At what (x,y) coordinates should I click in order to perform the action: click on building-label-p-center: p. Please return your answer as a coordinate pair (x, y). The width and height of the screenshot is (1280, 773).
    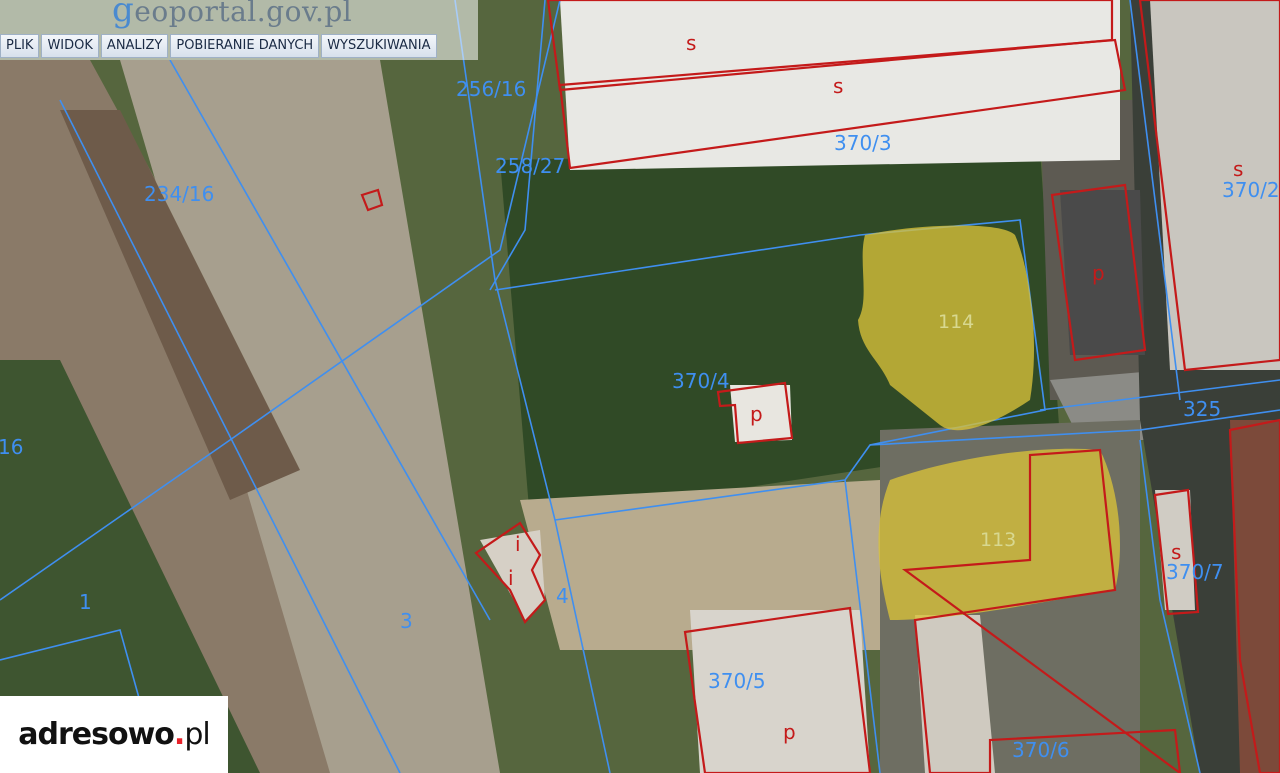
    Looking at the image, I should click on (756, 414).